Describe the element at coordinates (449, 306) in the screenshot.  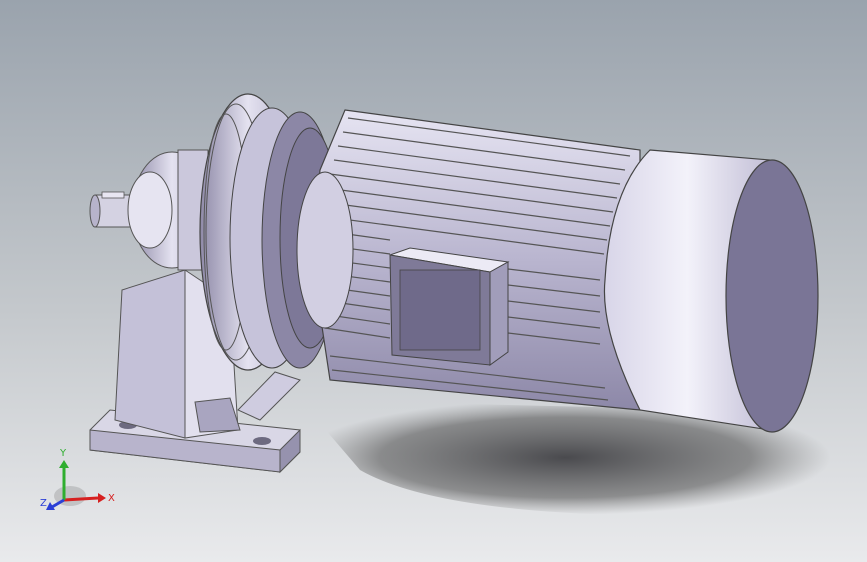
I see `terminal-box` at that location.